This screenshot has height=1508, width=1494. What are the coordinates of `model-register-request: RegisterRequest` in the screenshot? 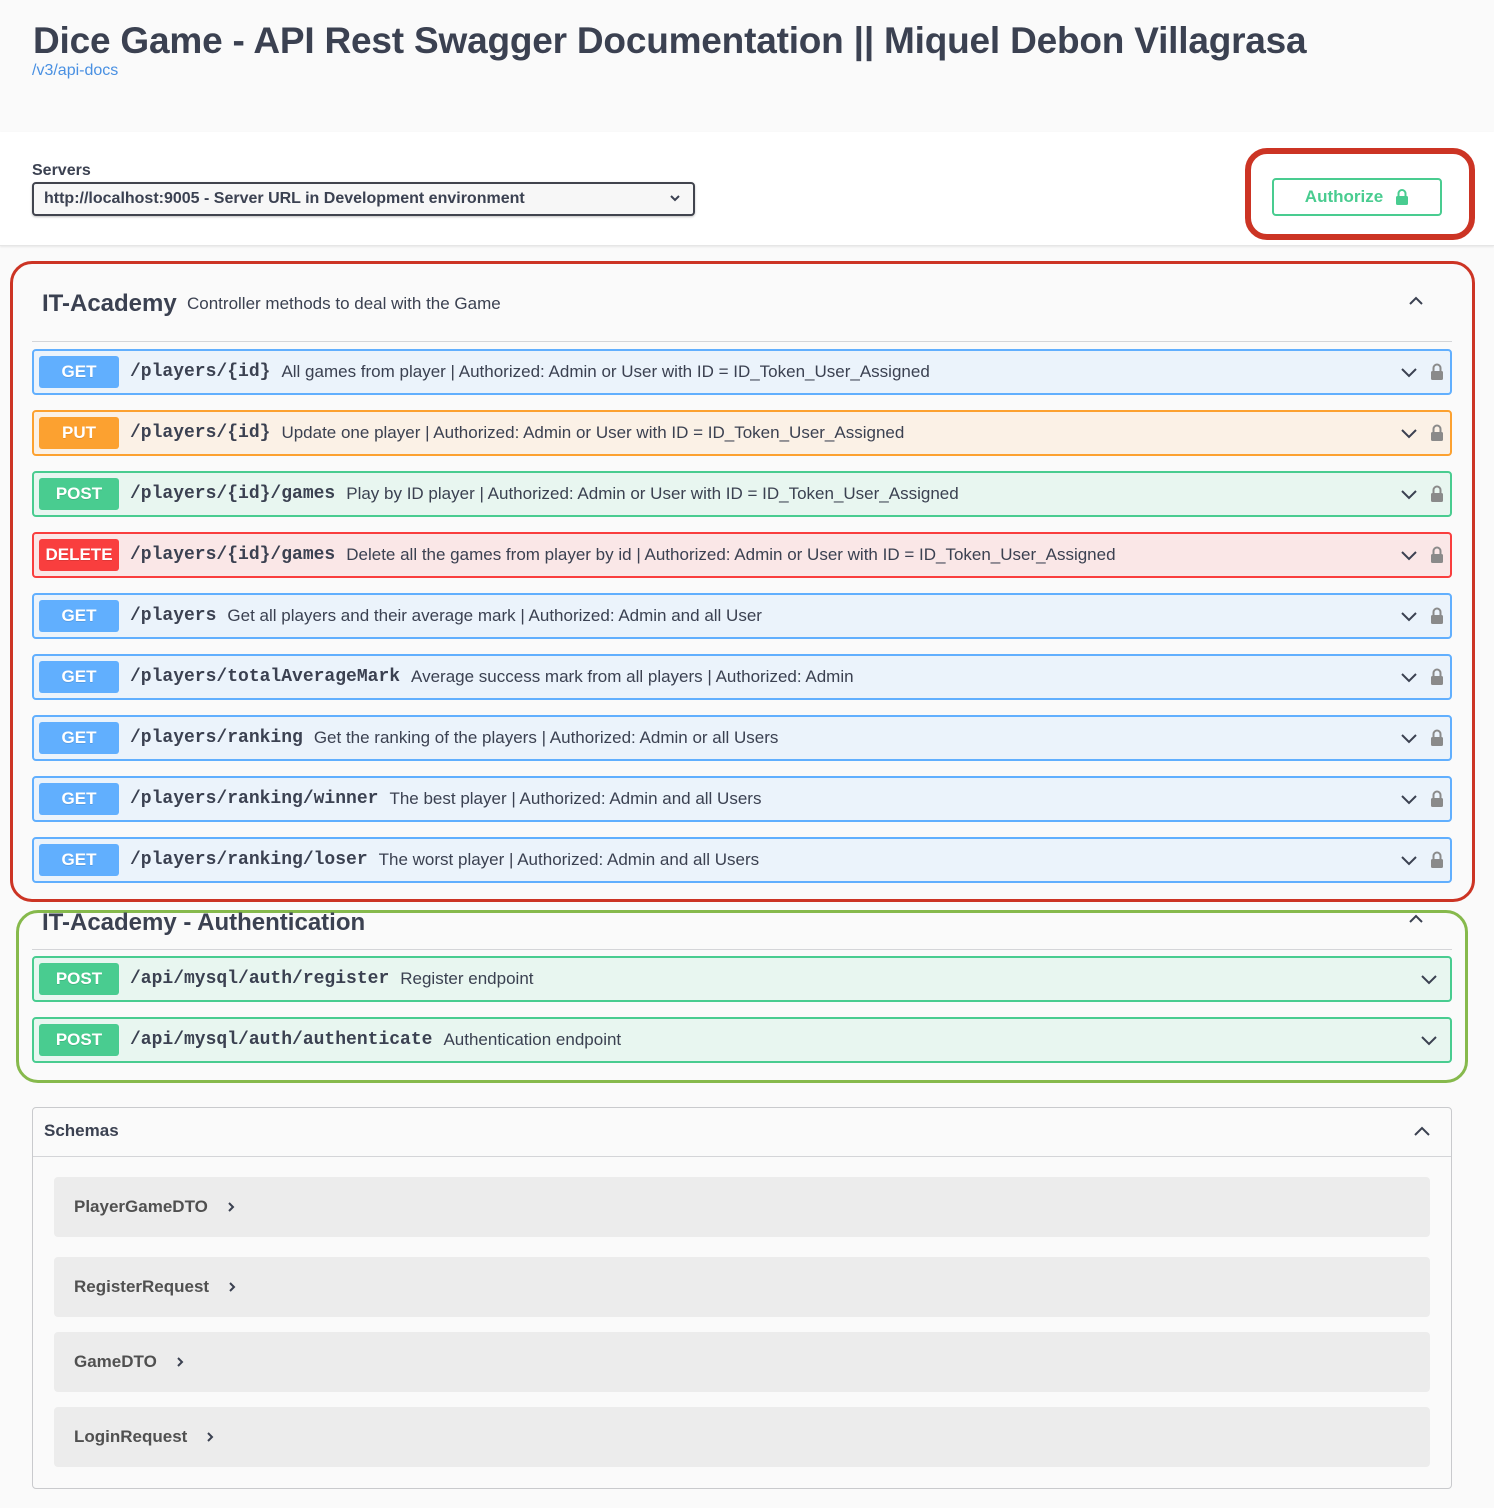 It's located at (742, 1287).